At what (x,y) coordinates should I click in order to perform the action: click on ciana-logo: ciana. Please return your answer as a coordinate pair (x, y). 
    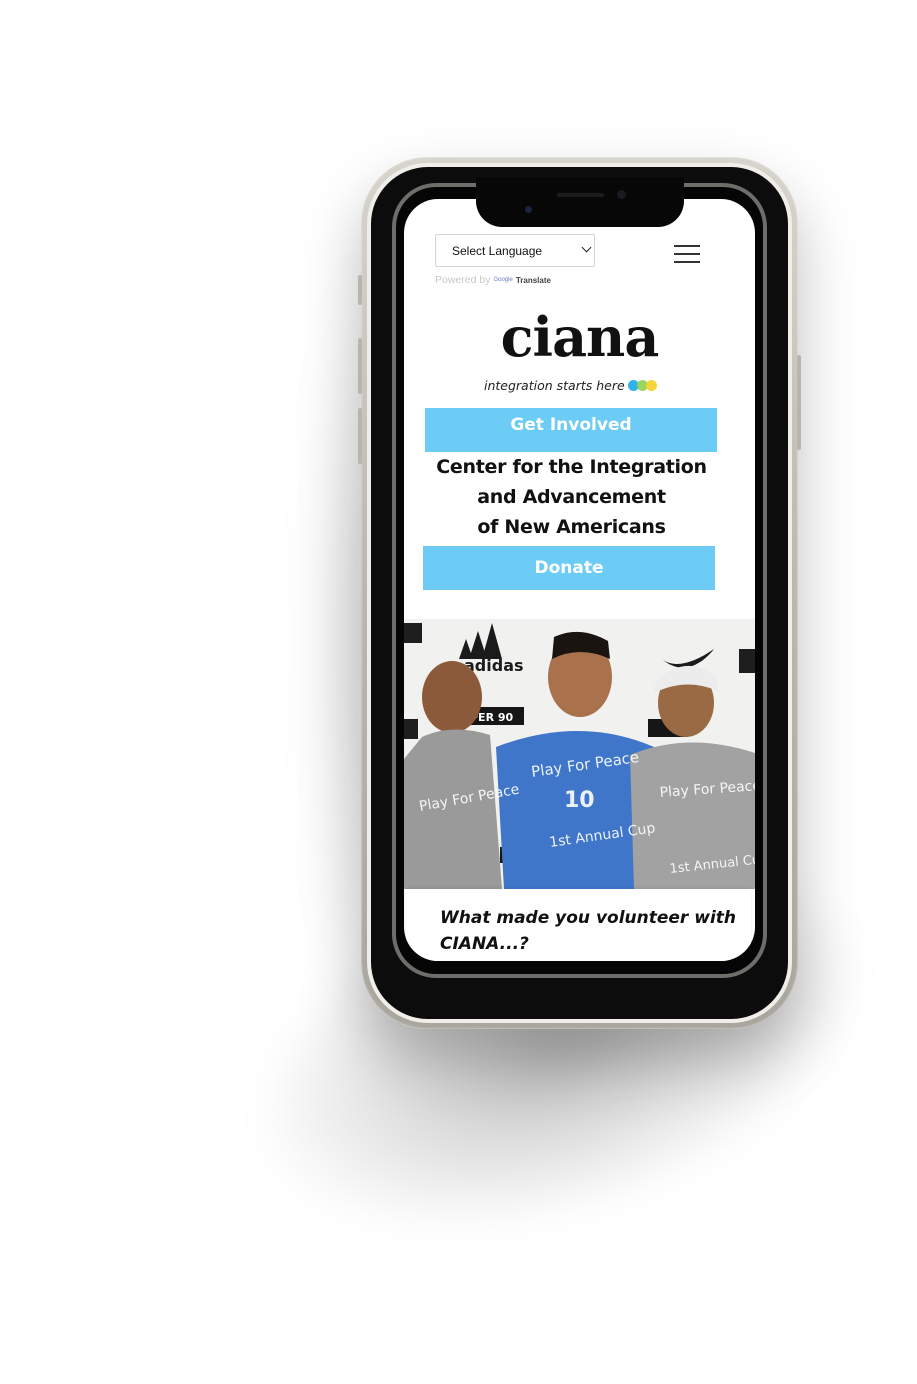
    Looking at the image, I should click on (579, 337).